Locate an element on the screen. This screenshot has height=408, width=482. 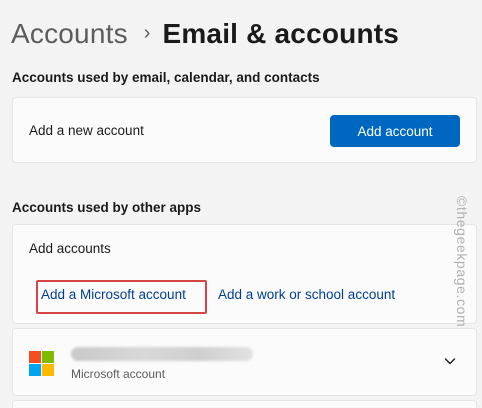
add-account-button: Add account is located at coordinates (395, 131).